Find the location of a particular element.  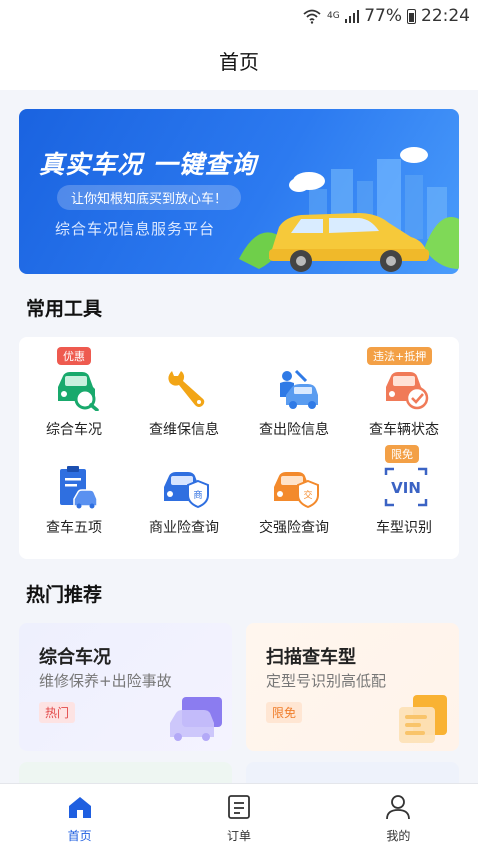

banner-slogan: 让你知根知底买到放心车！ is located at coordinates (149, 197).